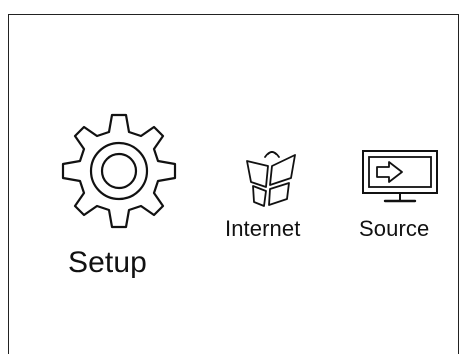 This screenshot has width=475, height=354. I want to click on internet-menu-item: Internet, so click(273, 195).